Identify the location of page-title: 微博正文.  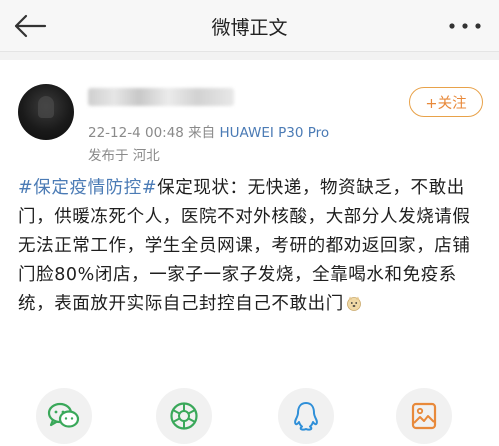
(249, 28).